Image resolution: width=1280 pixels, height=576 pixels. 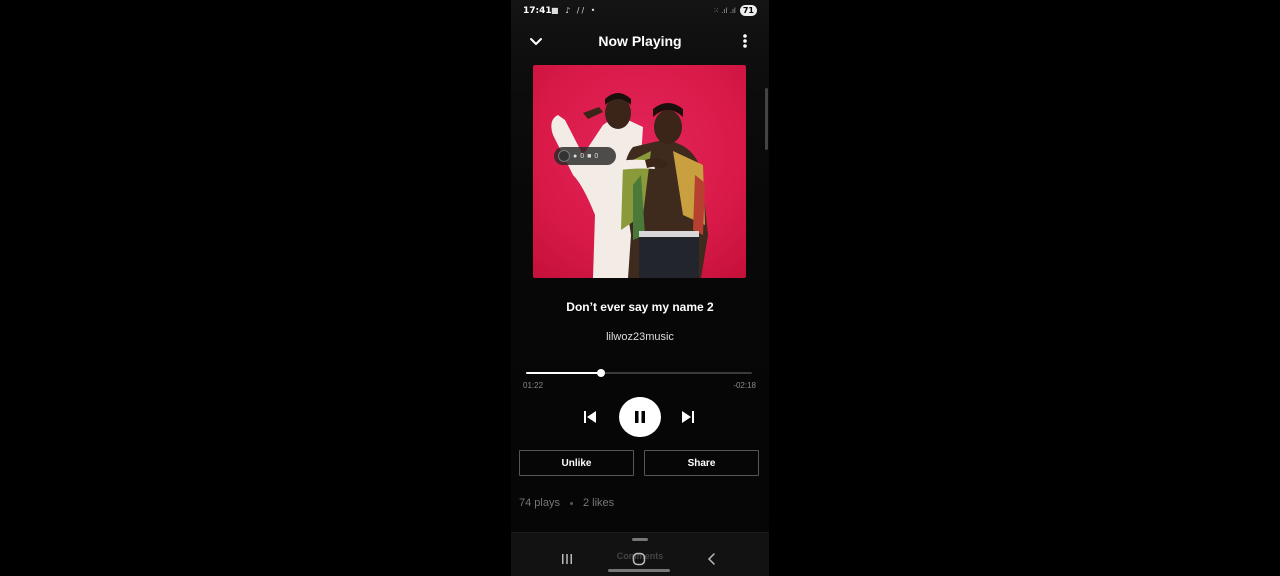 I want to click on album-cover, so click(x=639, y=171).